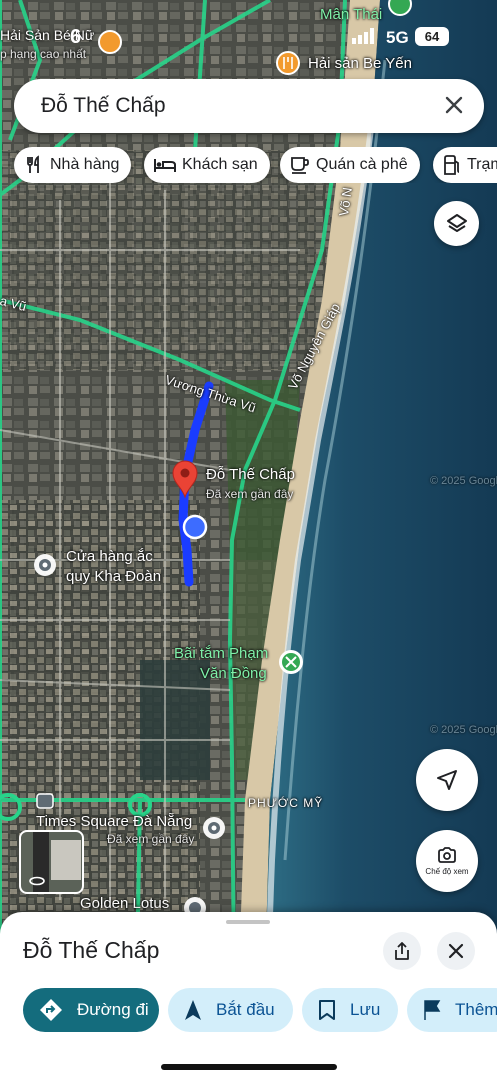 Image resolution: width=497 pixels, height=1080 pixels. What do you see at coordinates (476, 1009) in the screenshot?
I see `more-label: Thêm` at bounding box center [476, 1009].